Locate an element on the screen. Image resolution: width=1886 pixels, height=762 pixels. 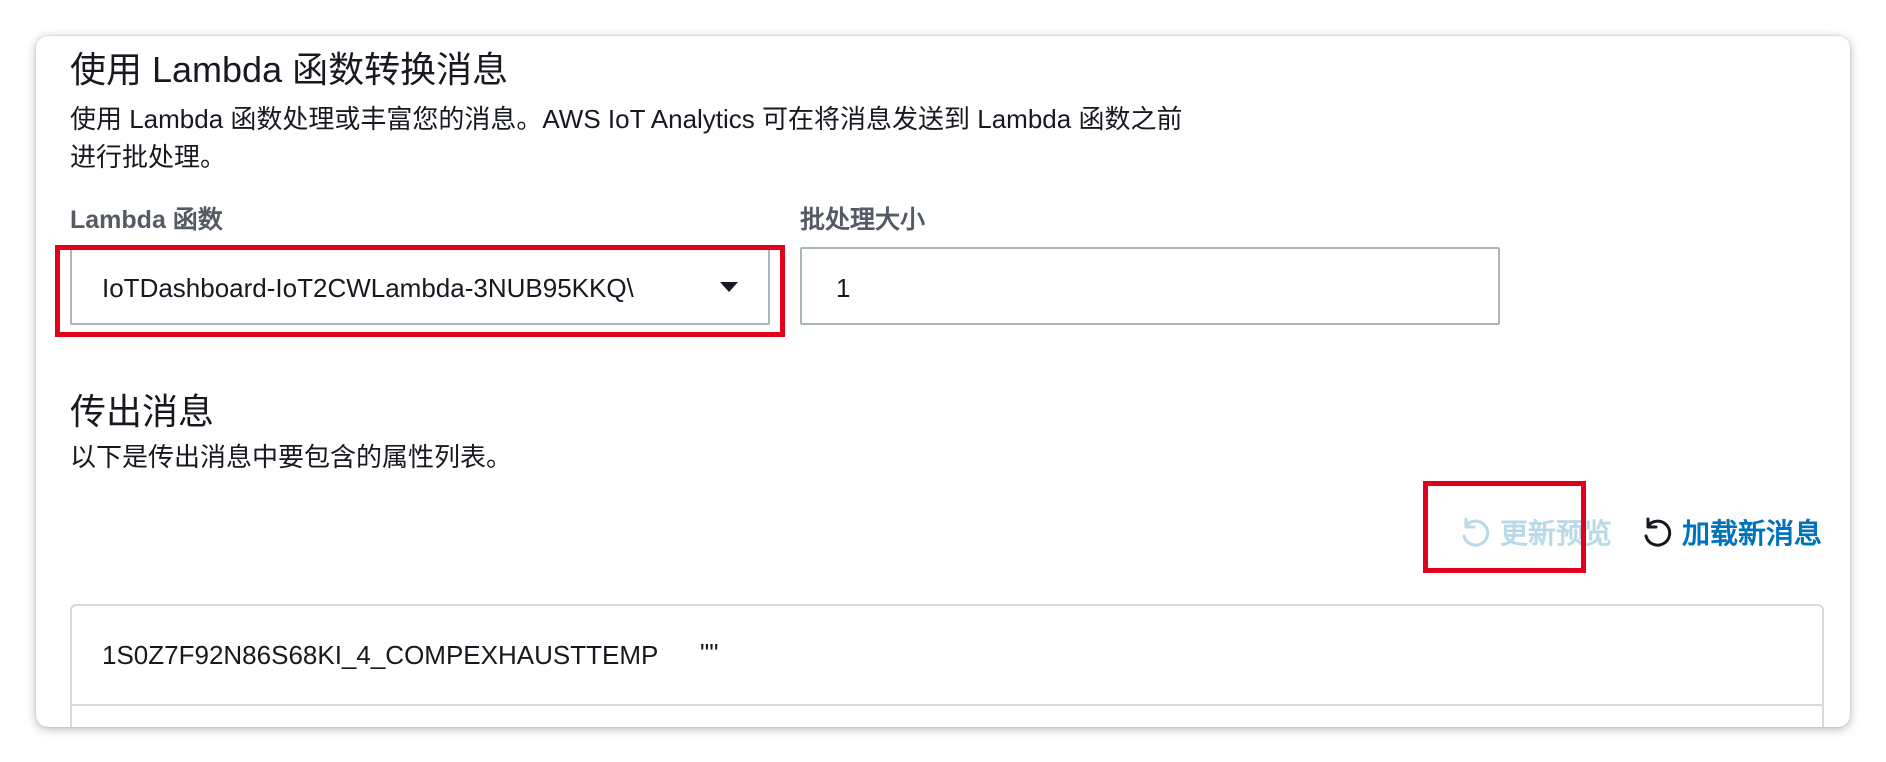
refresh-icon is located at coordinates (1658, 532).